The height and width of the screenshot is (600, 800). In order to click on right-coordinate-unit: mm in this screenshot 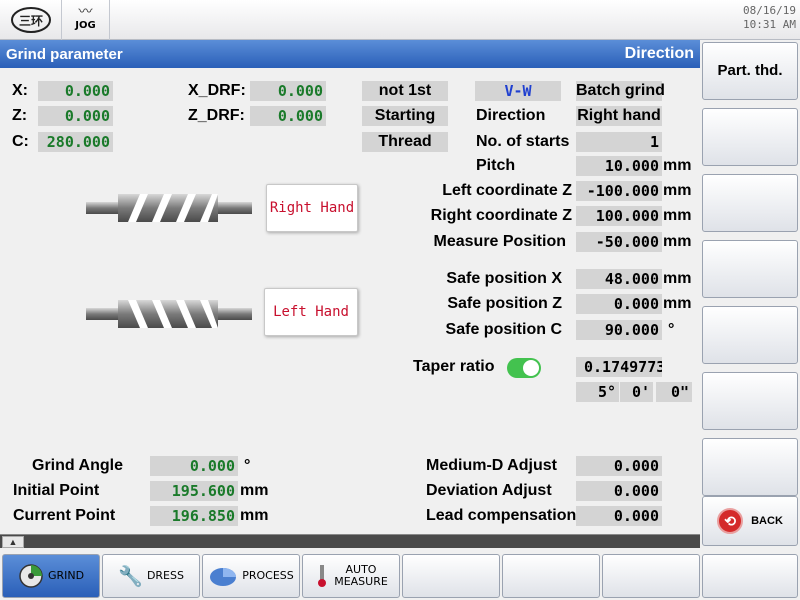, I will do `click(677, 215)`.